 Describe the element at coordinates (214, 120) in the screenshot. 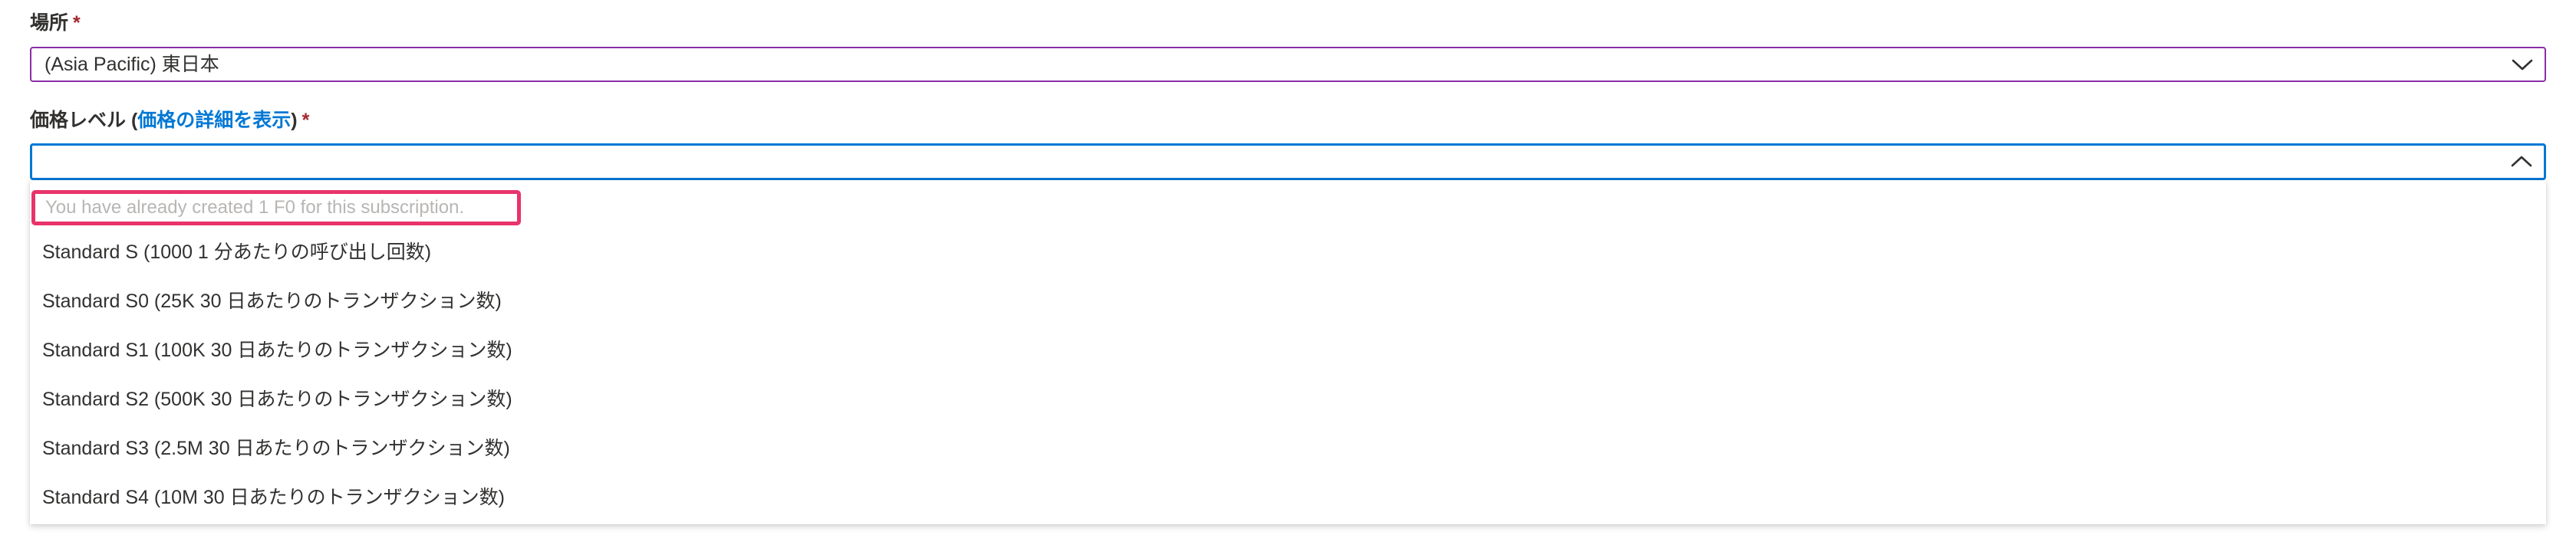

I see `pricing-details-link: 価格の詳細を表示` at that location.